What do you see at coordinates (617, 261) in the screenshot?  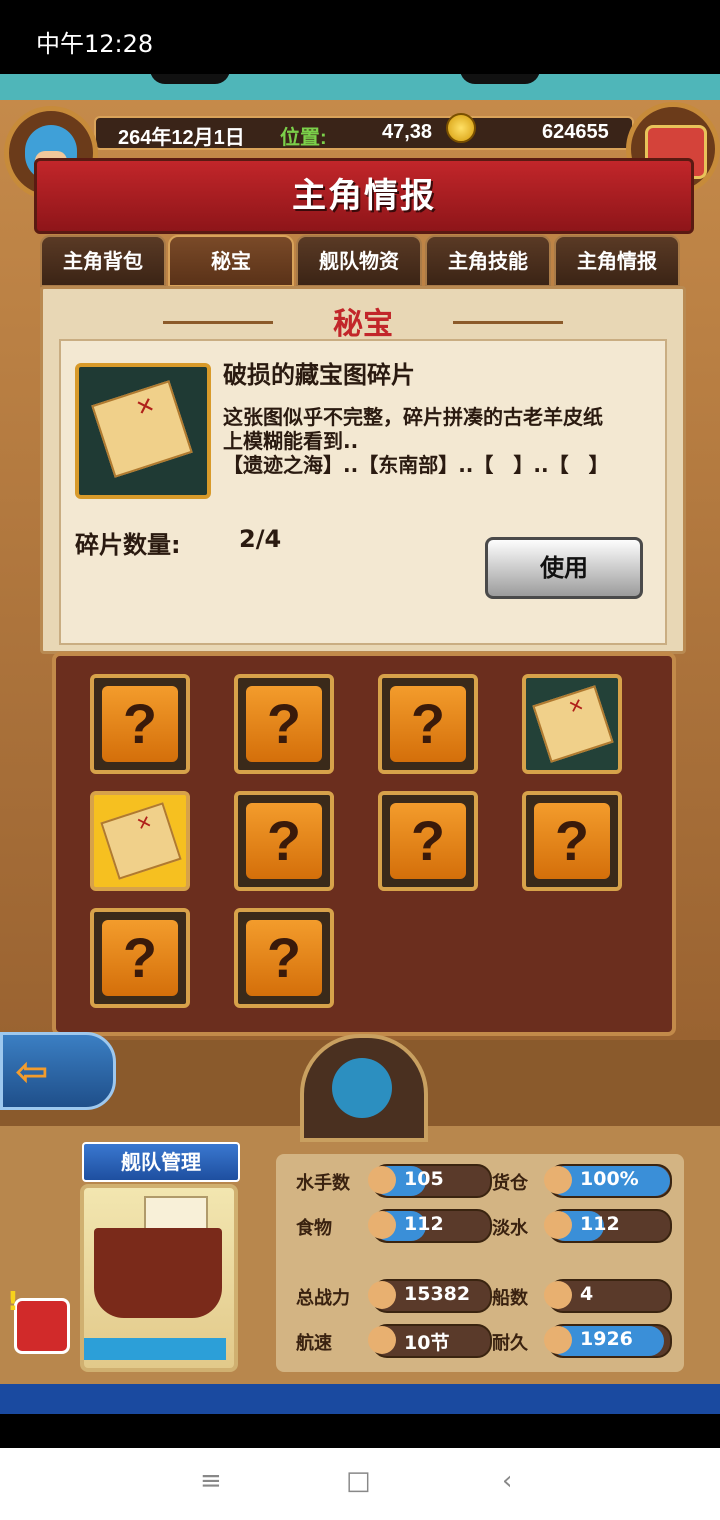 I see `tab-info: 主角情报` at bounding box center [617, 261].